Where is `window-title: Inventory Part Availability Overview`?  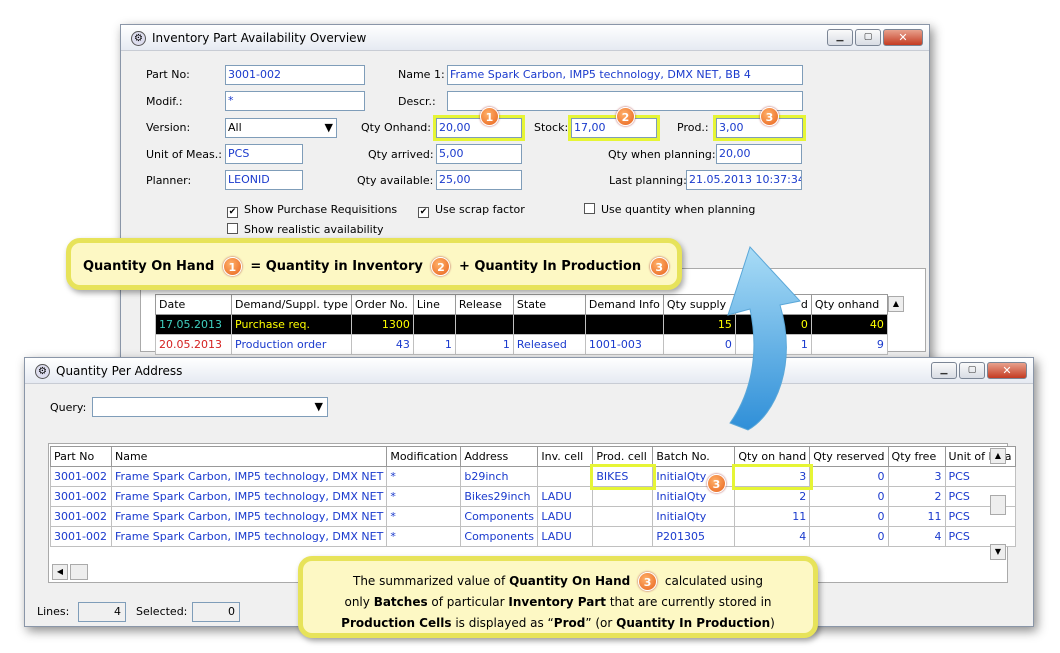 window-title: Inventory Part Availability Overview is located at coordinates (259, 38).